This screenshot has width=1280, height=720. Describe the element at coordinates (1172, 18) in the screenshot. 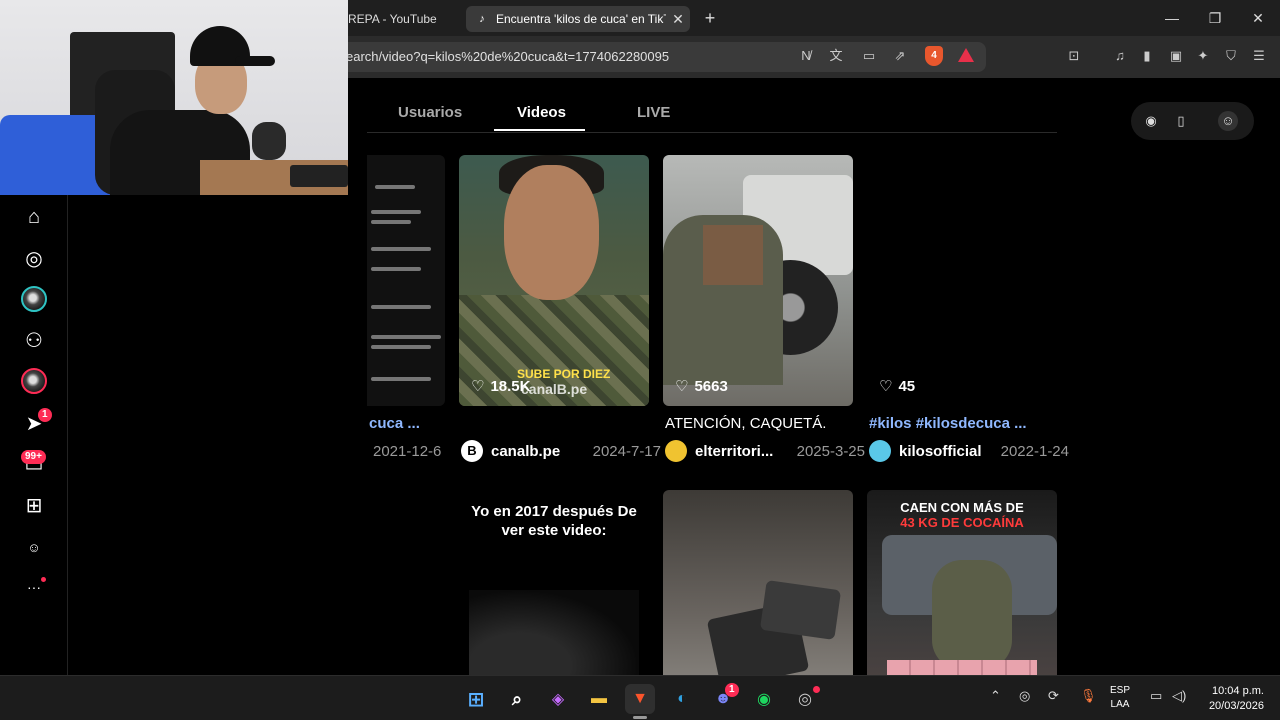

I see `minimize-button: —` at that location.